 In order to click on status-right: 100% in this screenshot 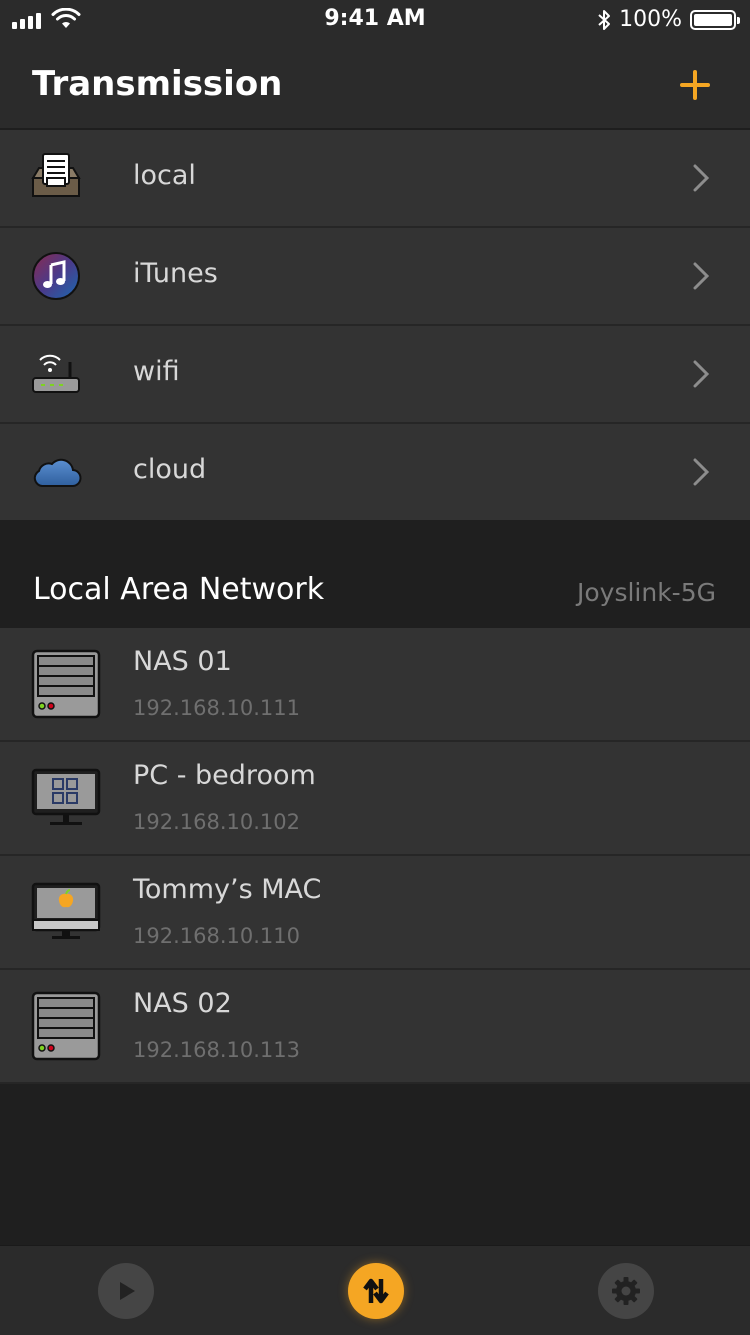, I will do `click(668, 19)`.